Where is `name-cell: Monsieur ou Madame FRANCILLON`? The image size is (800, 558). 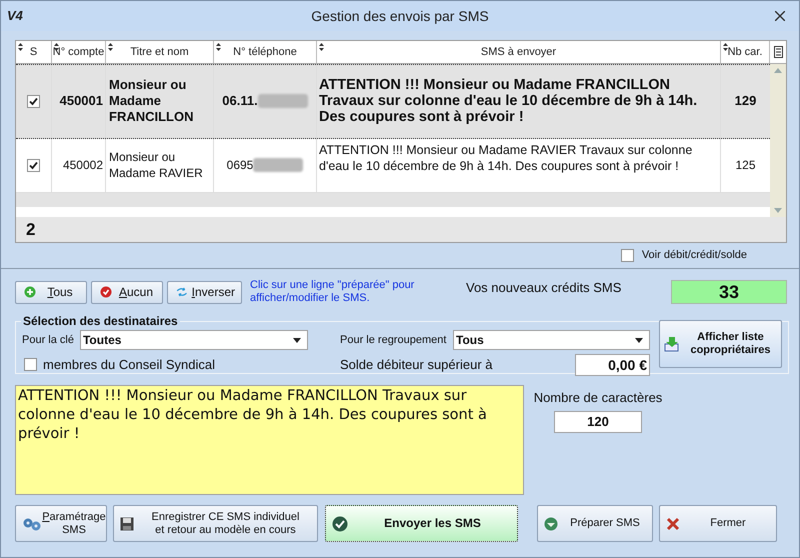 name-cell: Monsieur ou Madame FRANCILLON is located at coordinates (160, 101).